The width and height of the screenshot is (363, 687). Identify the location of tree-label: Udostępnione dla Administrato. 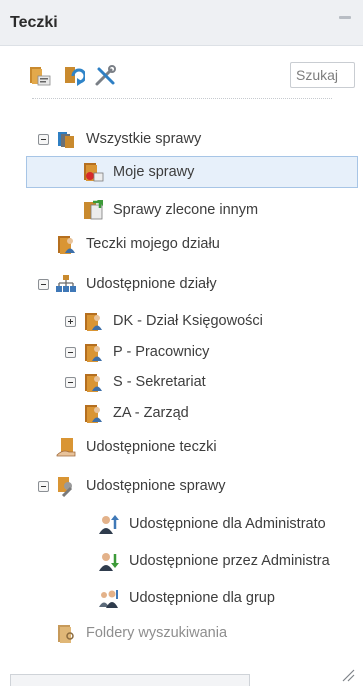
(227, 524).